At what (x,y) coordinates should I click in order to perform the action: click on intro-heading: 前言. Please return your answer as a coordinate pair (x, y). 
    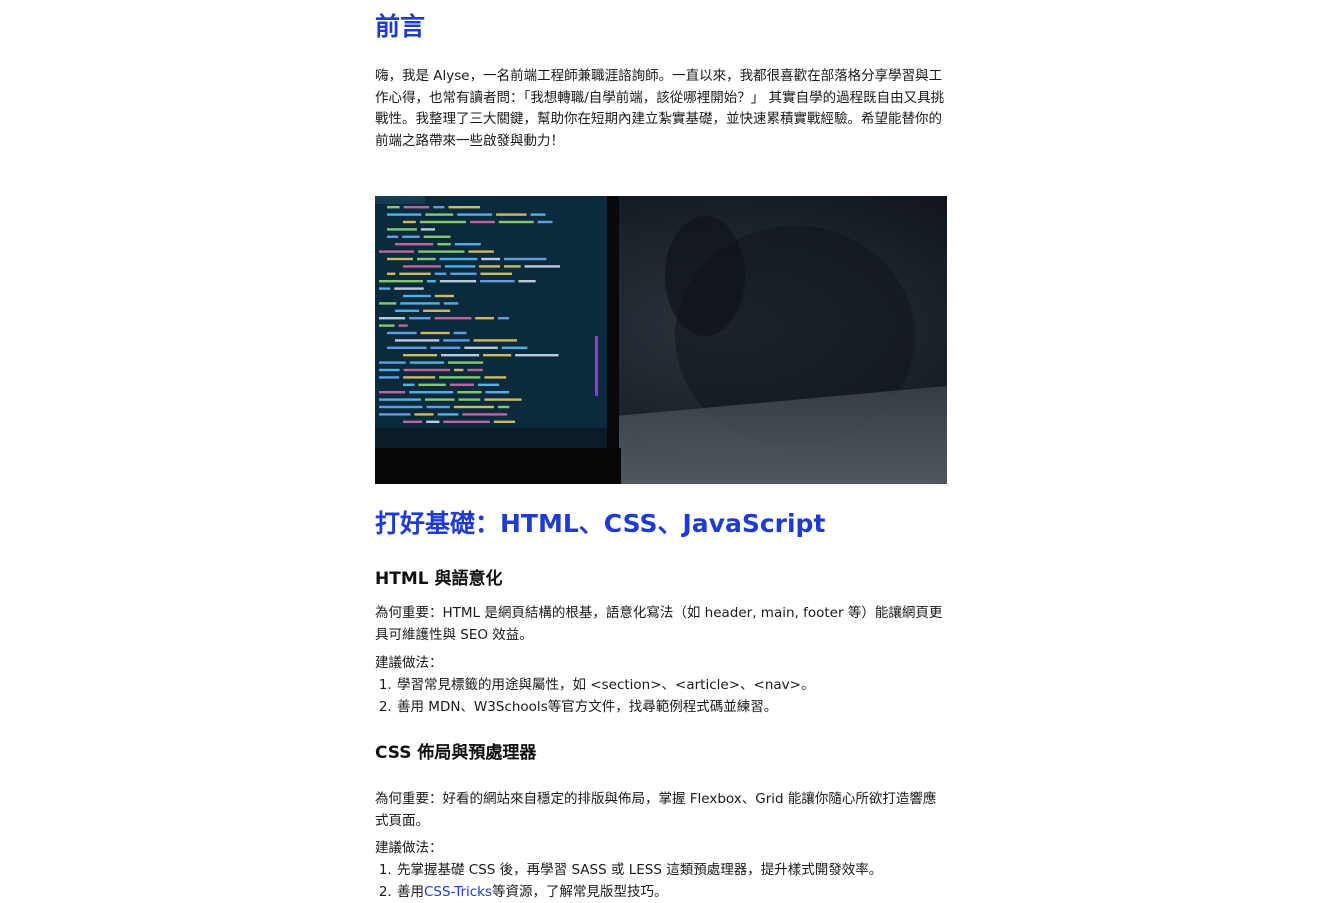
    Looking at the image, I should click on (400, 27).